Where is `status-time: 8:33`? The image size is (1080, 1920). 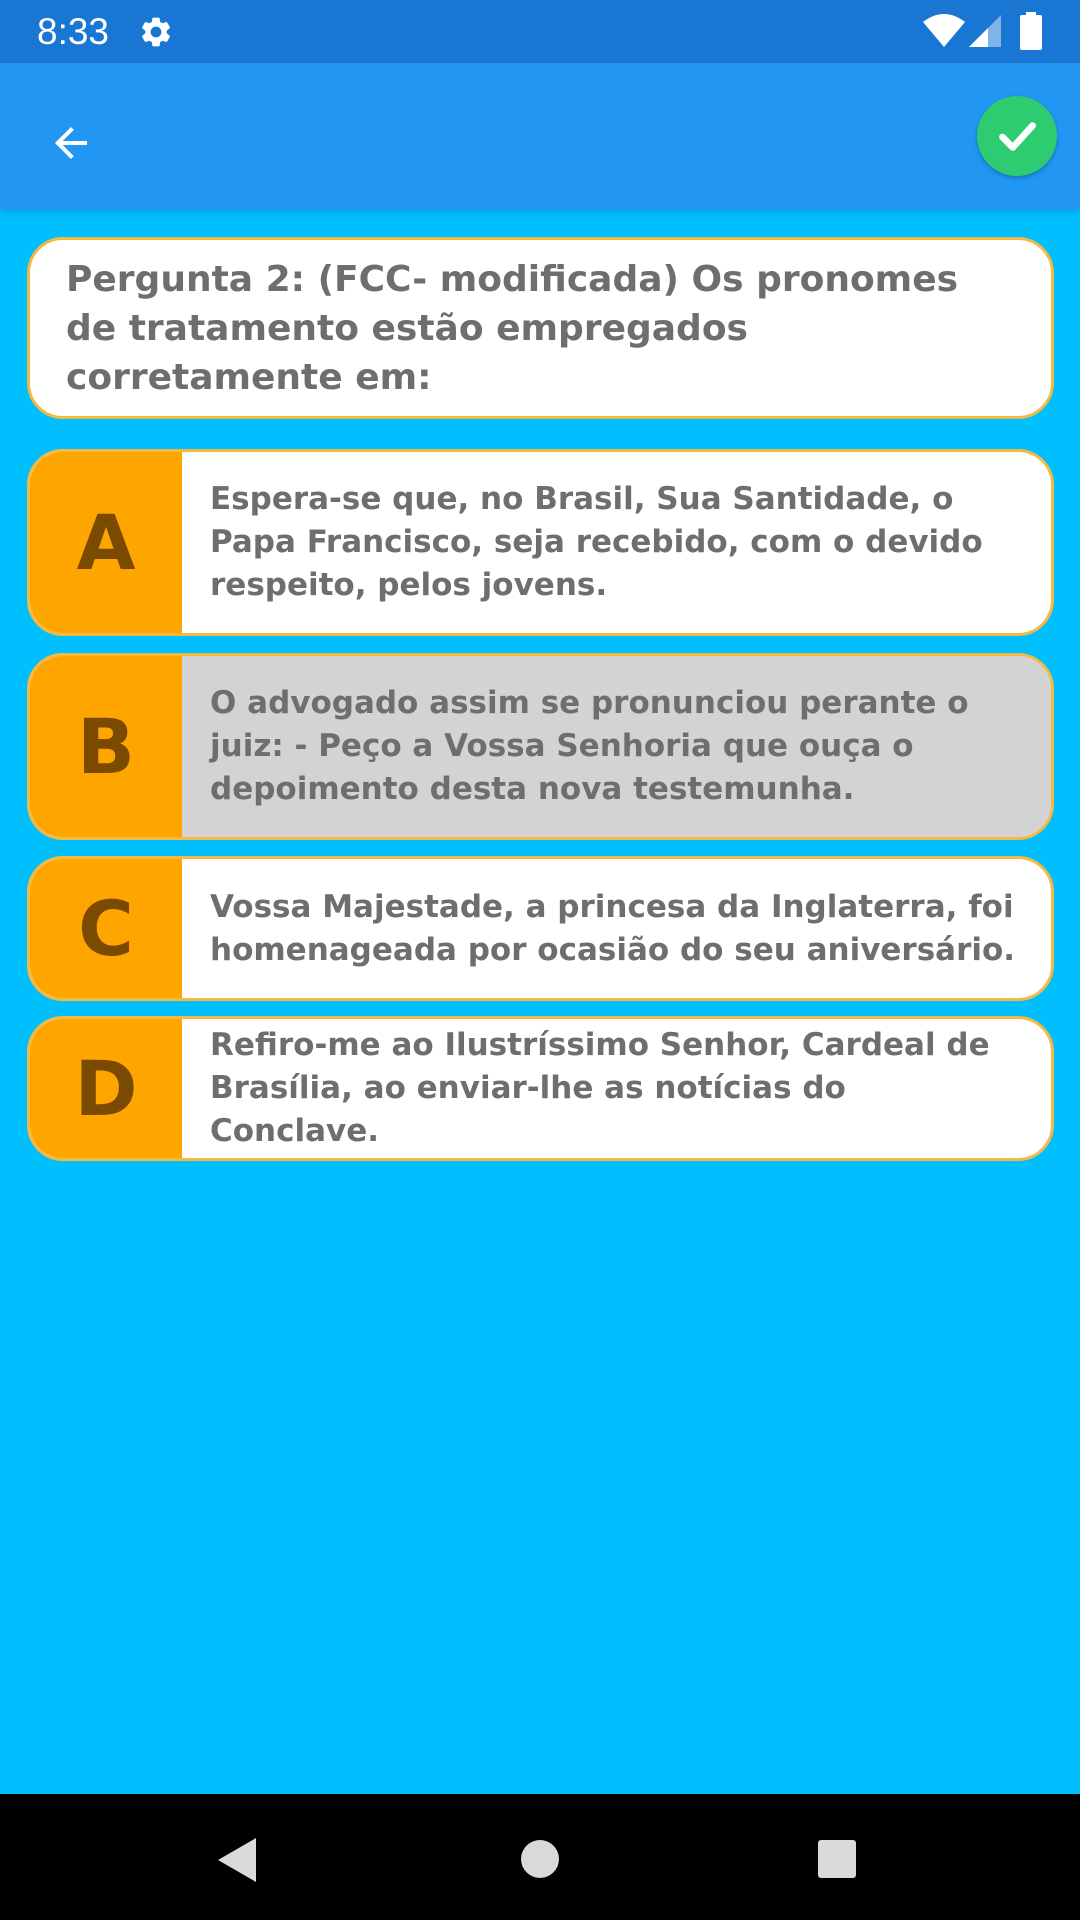
status-time: 8:33 is located at coordinates (73, 31).